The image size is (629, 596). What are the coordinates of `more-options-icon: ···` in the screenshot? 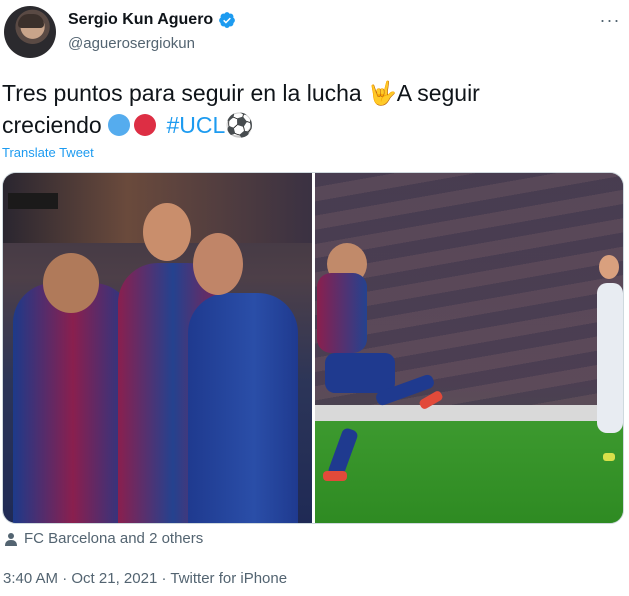 It's located at (610, 20).